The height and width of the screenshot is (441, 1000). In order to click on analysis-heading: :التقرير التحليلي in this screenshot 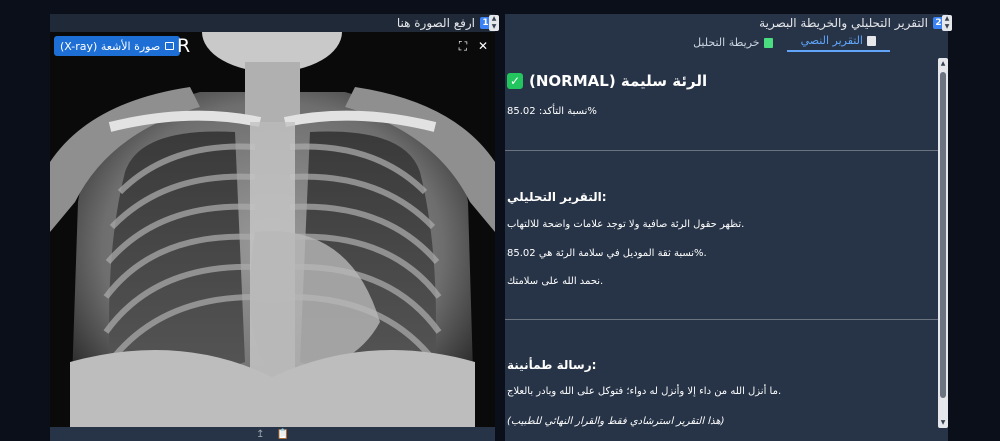, I will do `click(557, 197)`.